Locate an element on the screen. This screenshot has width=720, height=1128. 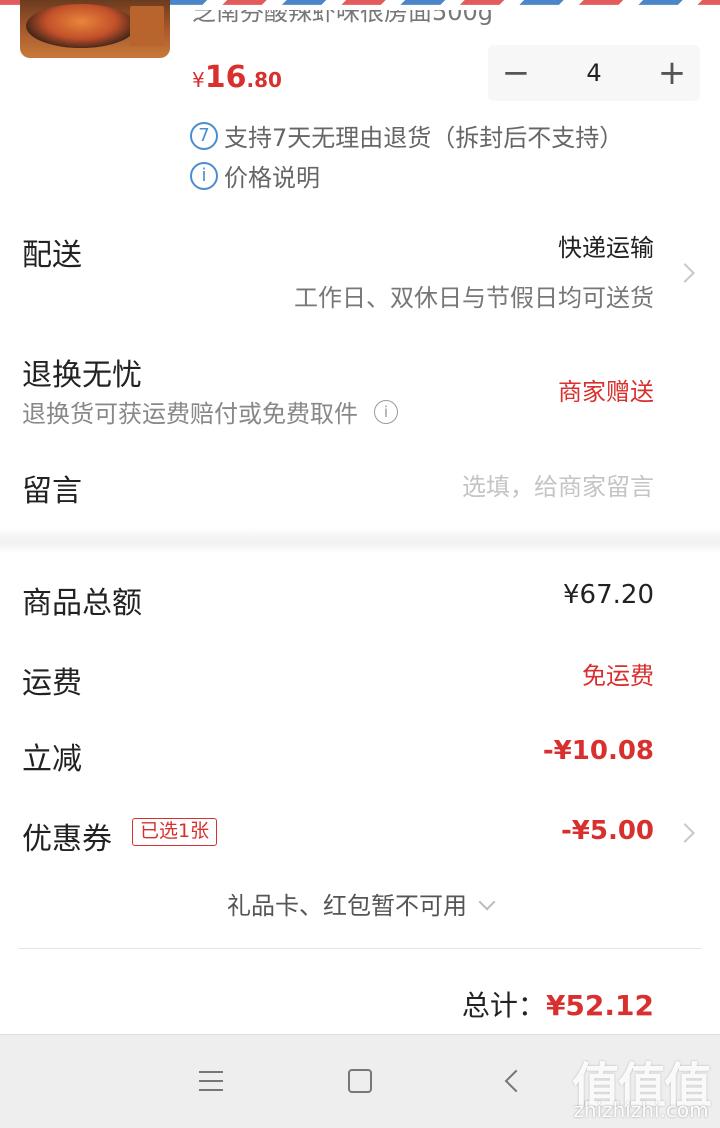
delivery-label: 配送 is located at coordinates (52, 255).